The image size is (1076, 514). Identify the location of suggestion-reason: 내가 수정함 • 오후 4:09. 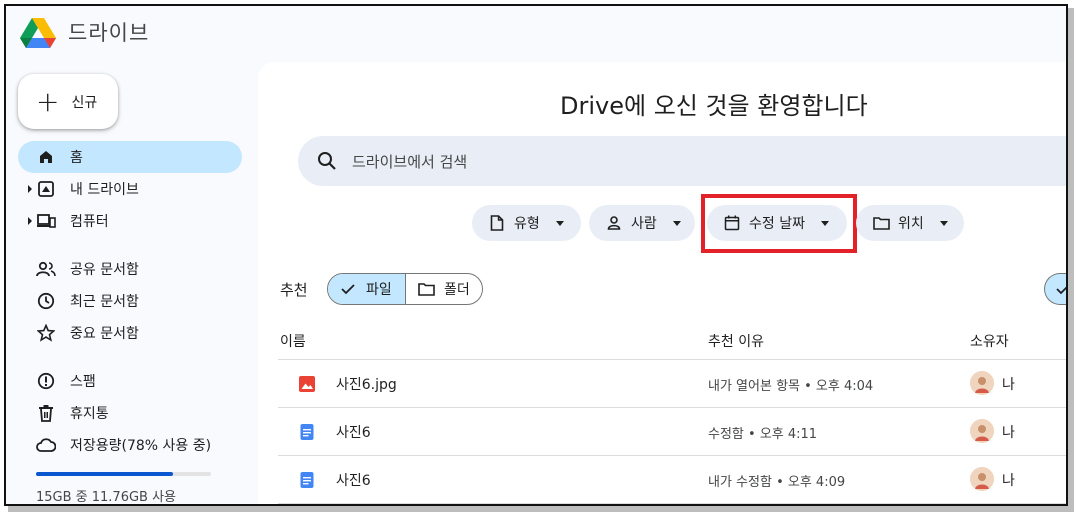
(777, 482).